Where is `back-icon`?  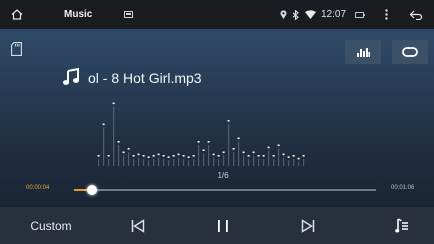 back-icon is located at coordinates (416, 14).